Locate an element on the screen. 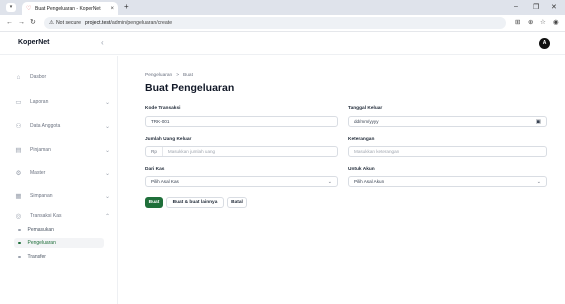  collapse-sidebar-icon: ‹ is located at coordinates (102, 43).